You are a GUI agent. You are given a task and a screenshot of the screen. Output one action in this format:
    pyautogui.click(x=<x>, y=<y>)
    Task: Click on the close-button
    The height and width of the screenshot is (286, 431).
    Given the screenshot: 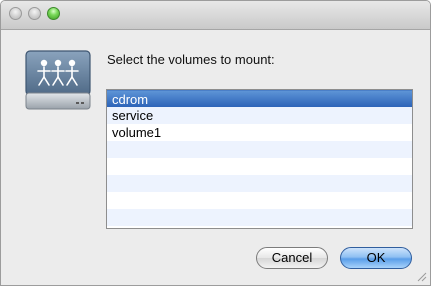 What is the action you would take?
    pyautogui.click(x=15, y=13)
    